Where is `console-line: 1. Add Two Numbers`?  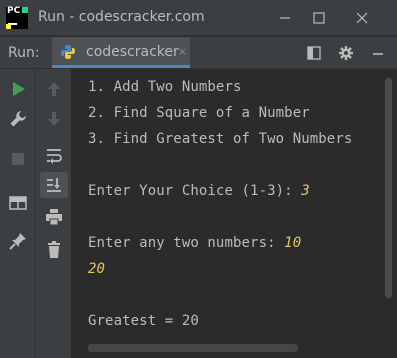 console-line: 1. Add Two Numbers is located at coordinates (165, 87).